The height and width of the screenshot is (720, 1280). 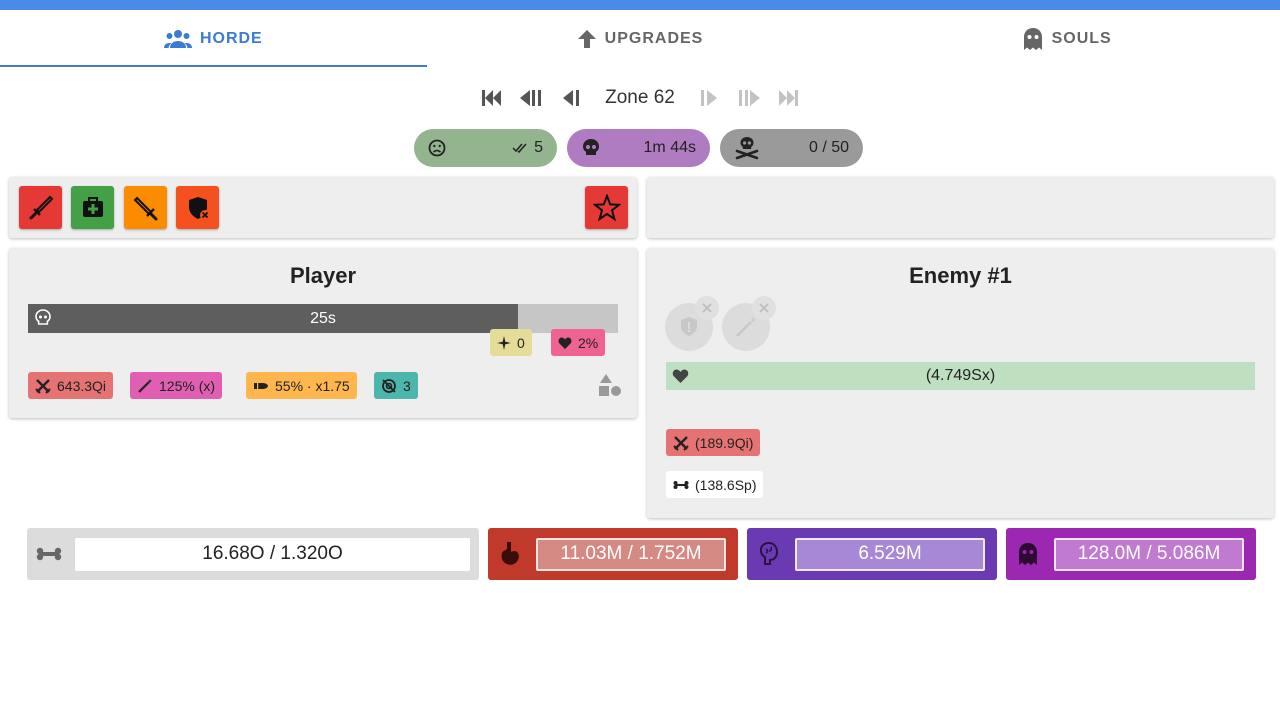 I want to click on enemy-damage-stat: (189.9Qi), so click(x=713, y=442).